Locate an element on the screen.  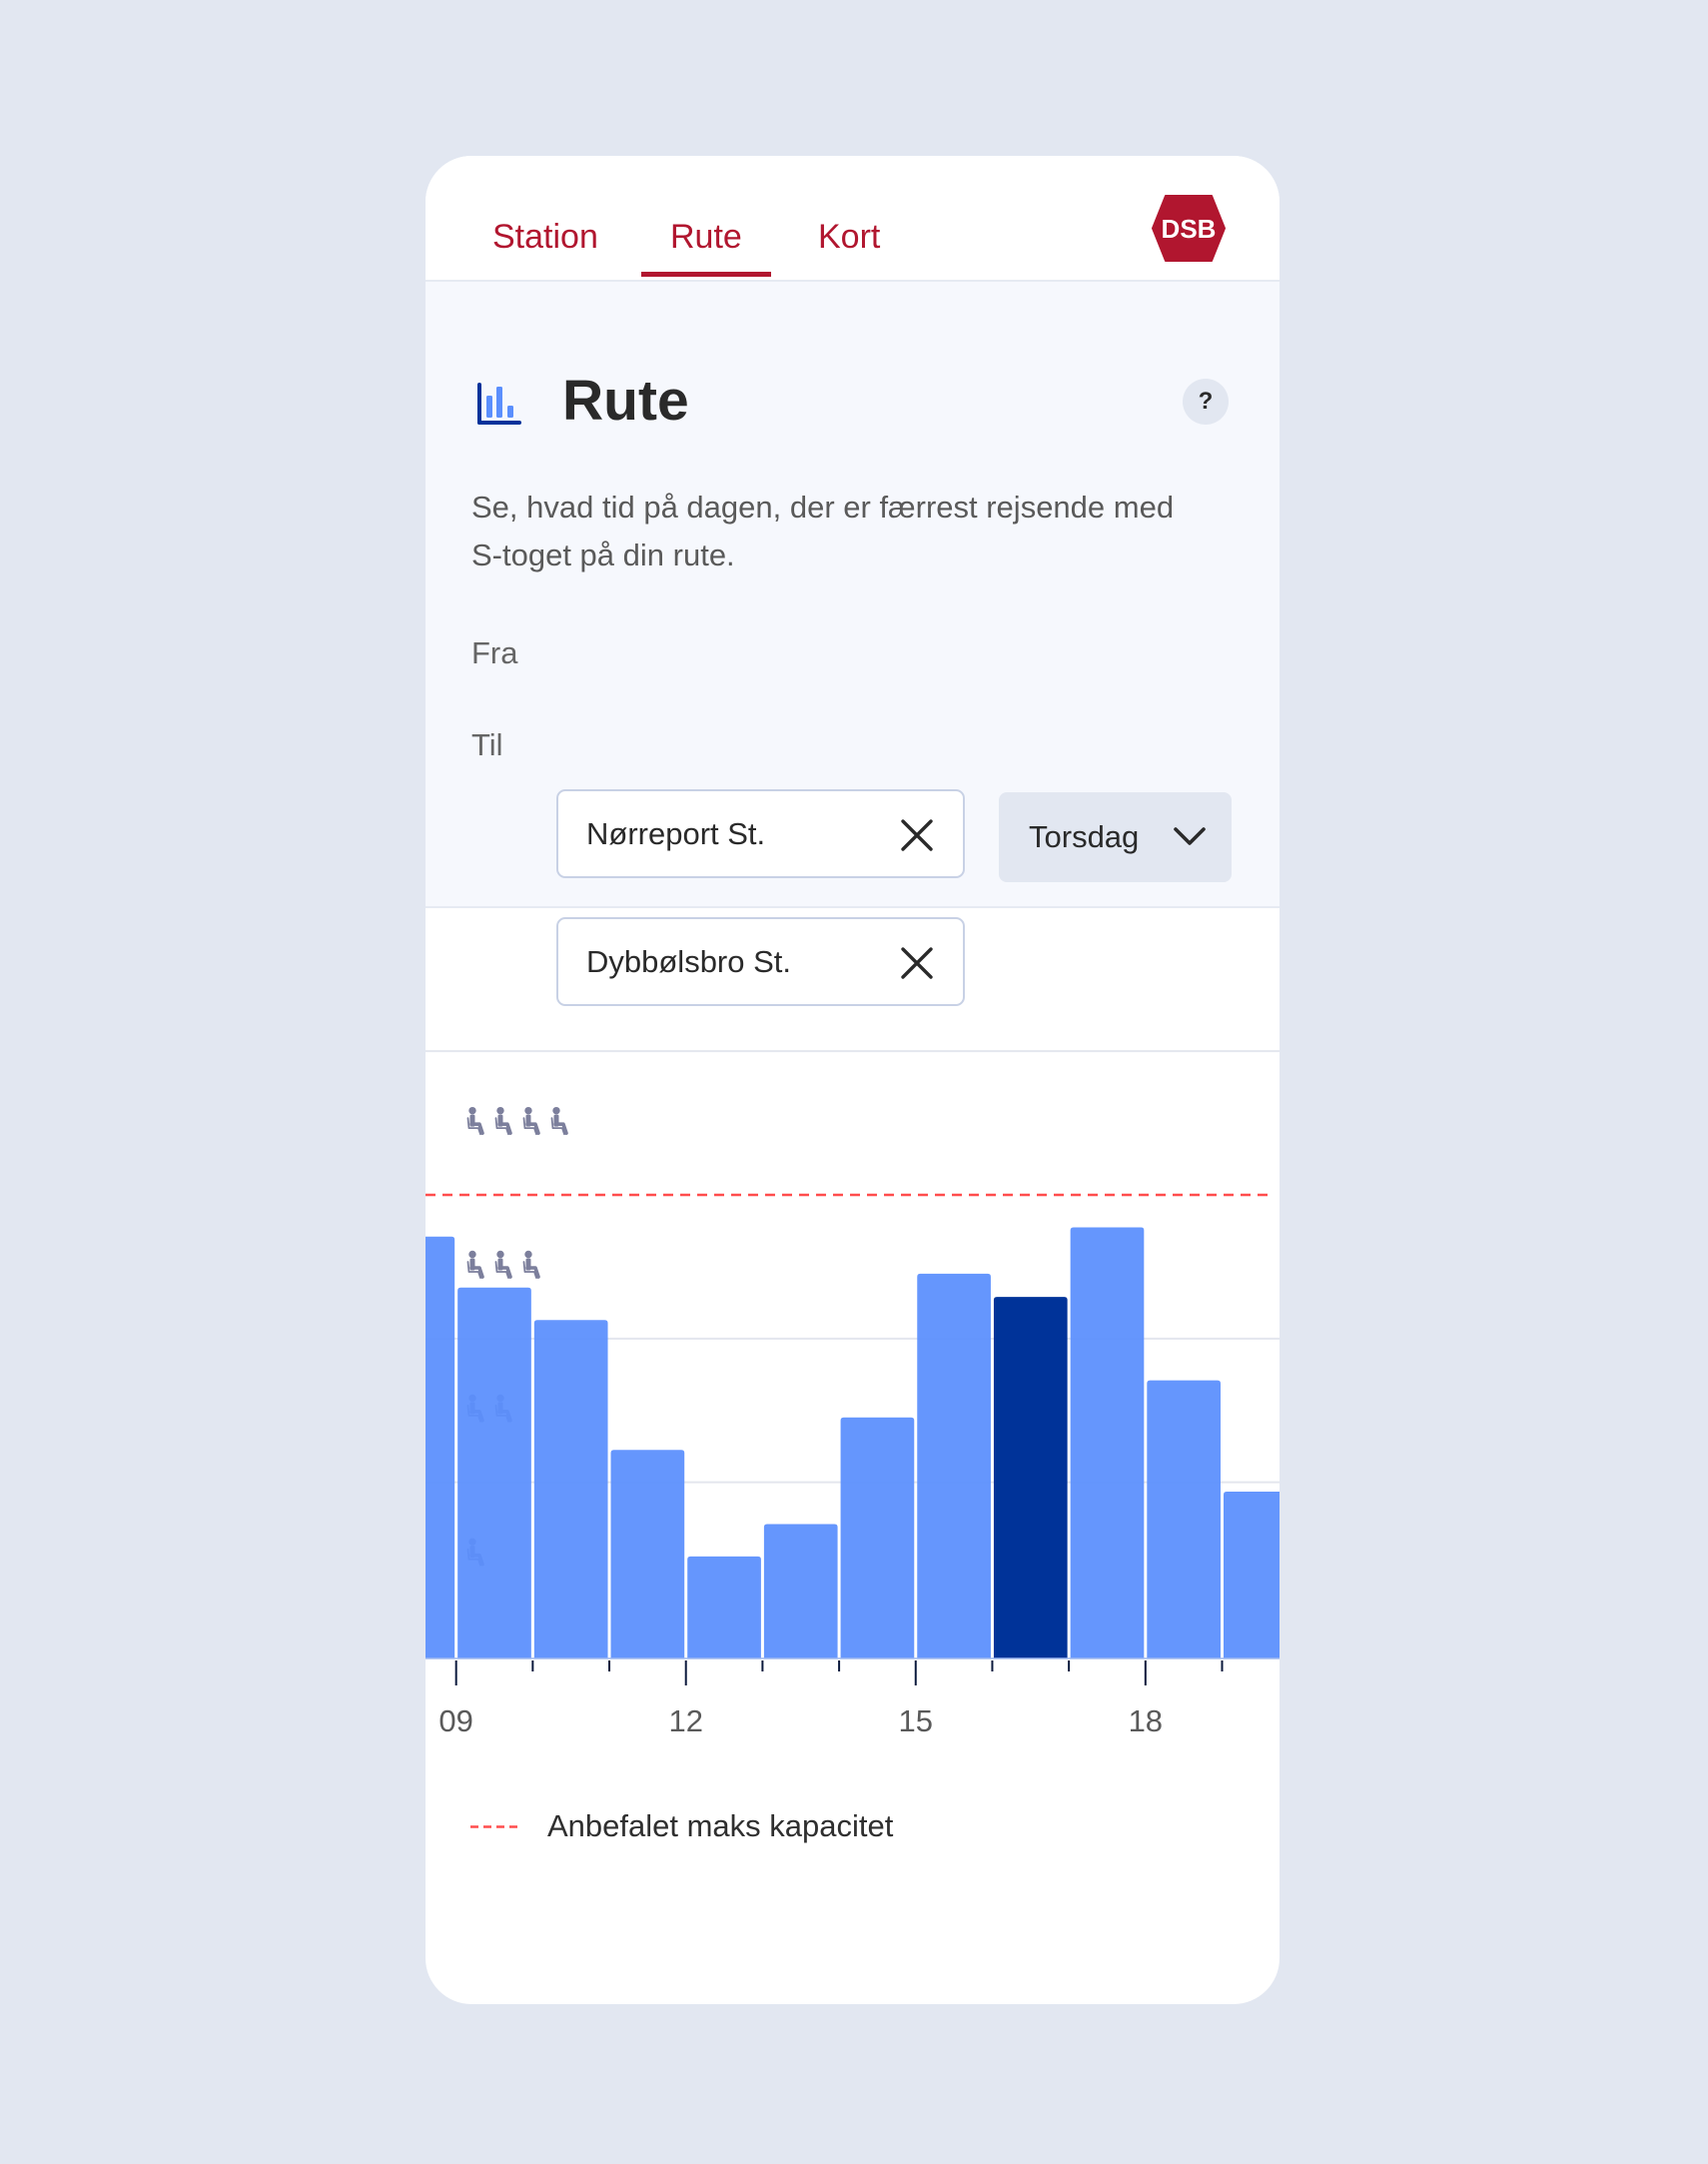
from-input-value: Nørreport St. is located at coordinates (675, 834).